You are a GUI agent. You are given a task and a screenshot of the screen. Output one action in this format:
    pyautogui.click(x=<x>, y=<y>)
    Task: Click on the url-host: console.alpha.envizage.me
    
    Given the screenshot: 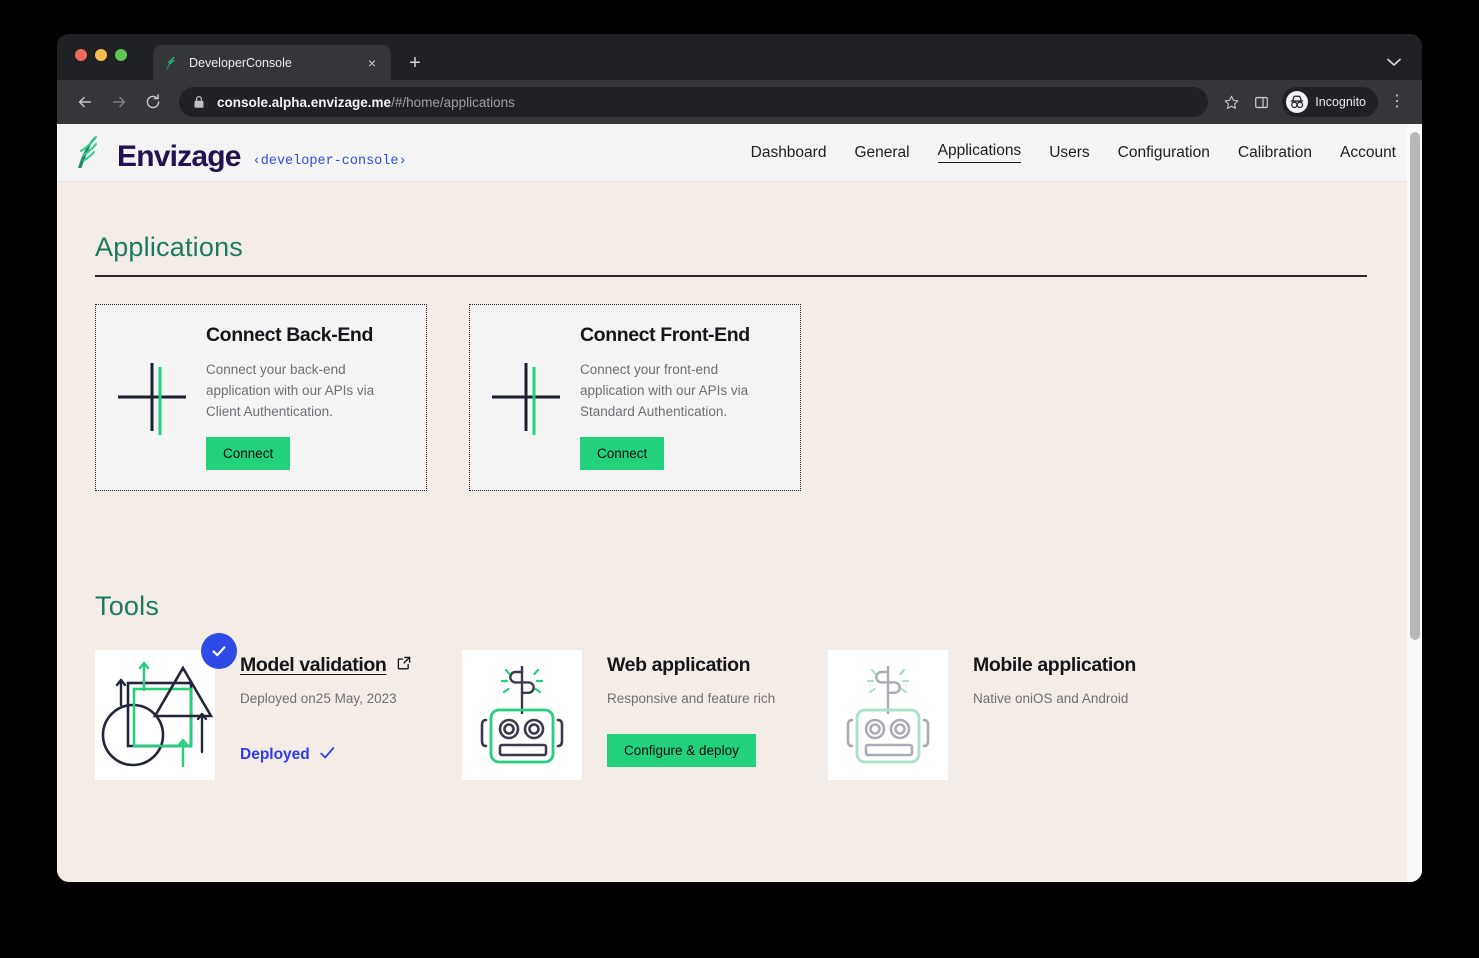 What is the action you would take?
    pyautogui.click(x=304, y=102)
    